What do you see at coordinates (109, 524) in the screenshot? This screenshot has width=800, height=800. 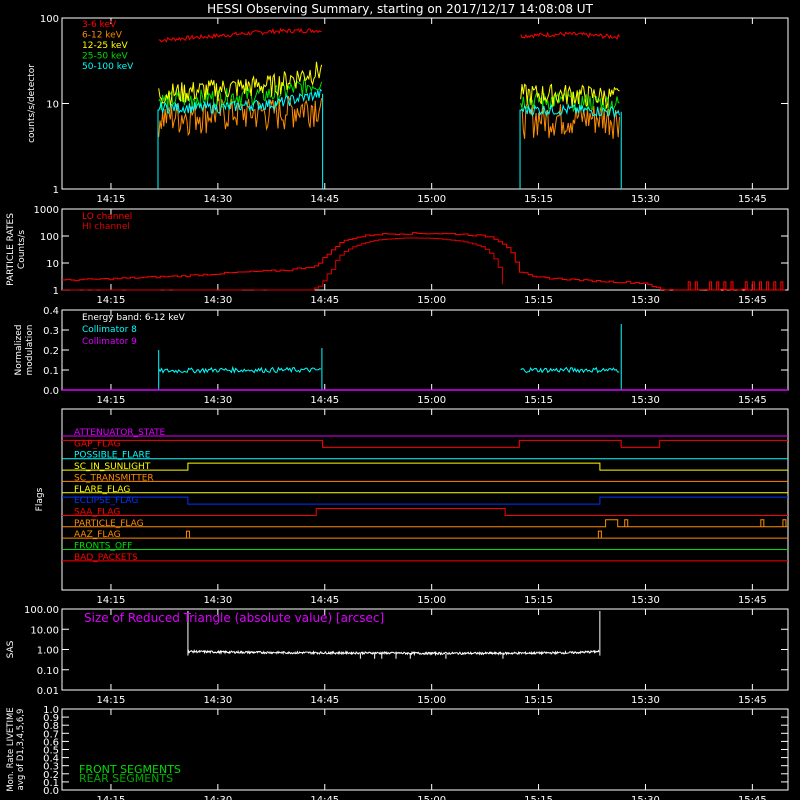 I see `flag-label: PARTICLE_FLAG` at bounding box center [109, 524].